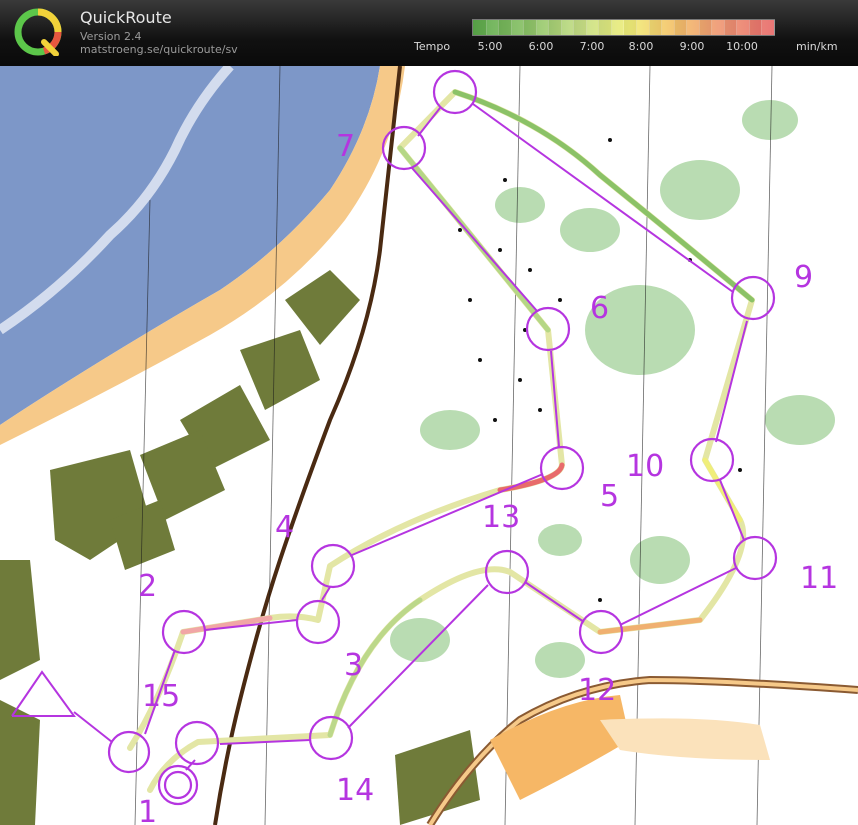  What do you see at coordinates (541, 46) in the screenshot?
I see `legend-tick: 6:00` at bounding box center [541, 46].